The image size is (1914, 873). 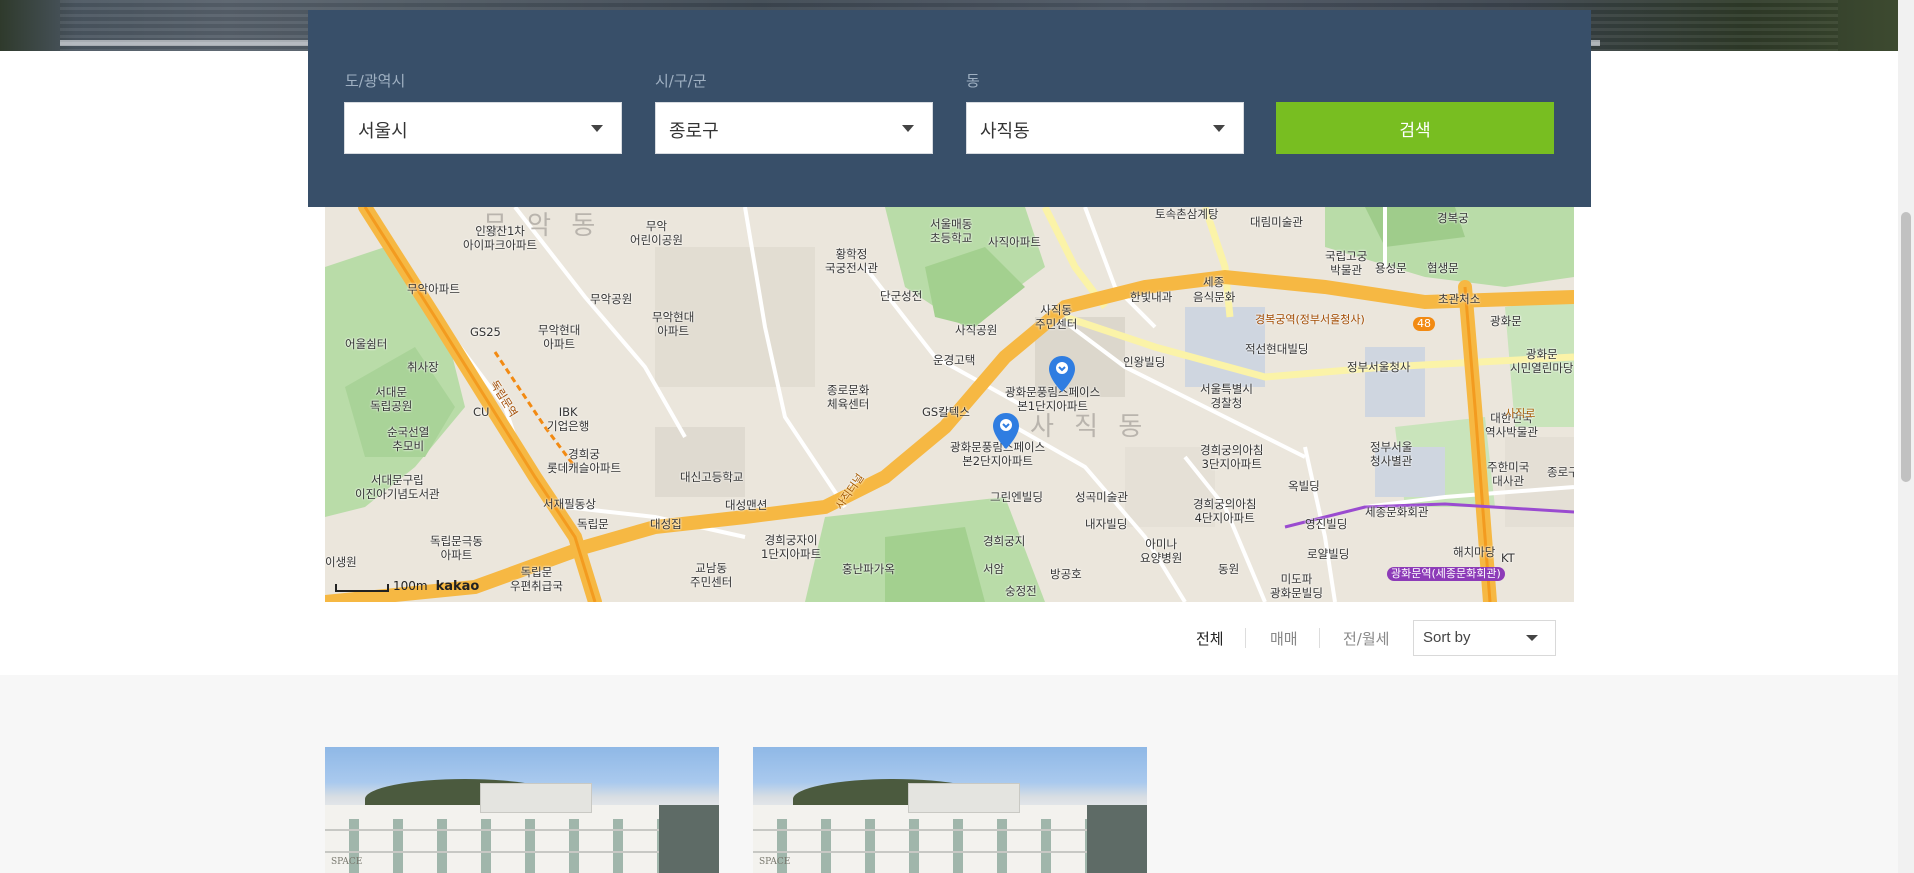 What do you see at coordinates (994, 569) in the screenshot?
I see `map-label-seoam: 서암` at bounding box center [994, 569].